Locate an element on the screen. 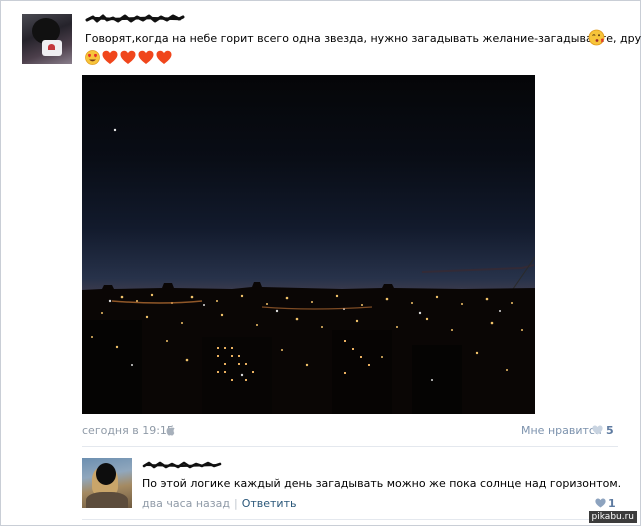 Image resolution: width=641 pixels, height=526 pixels. comment-like-count: 1 is located at coordinates (612, 503).